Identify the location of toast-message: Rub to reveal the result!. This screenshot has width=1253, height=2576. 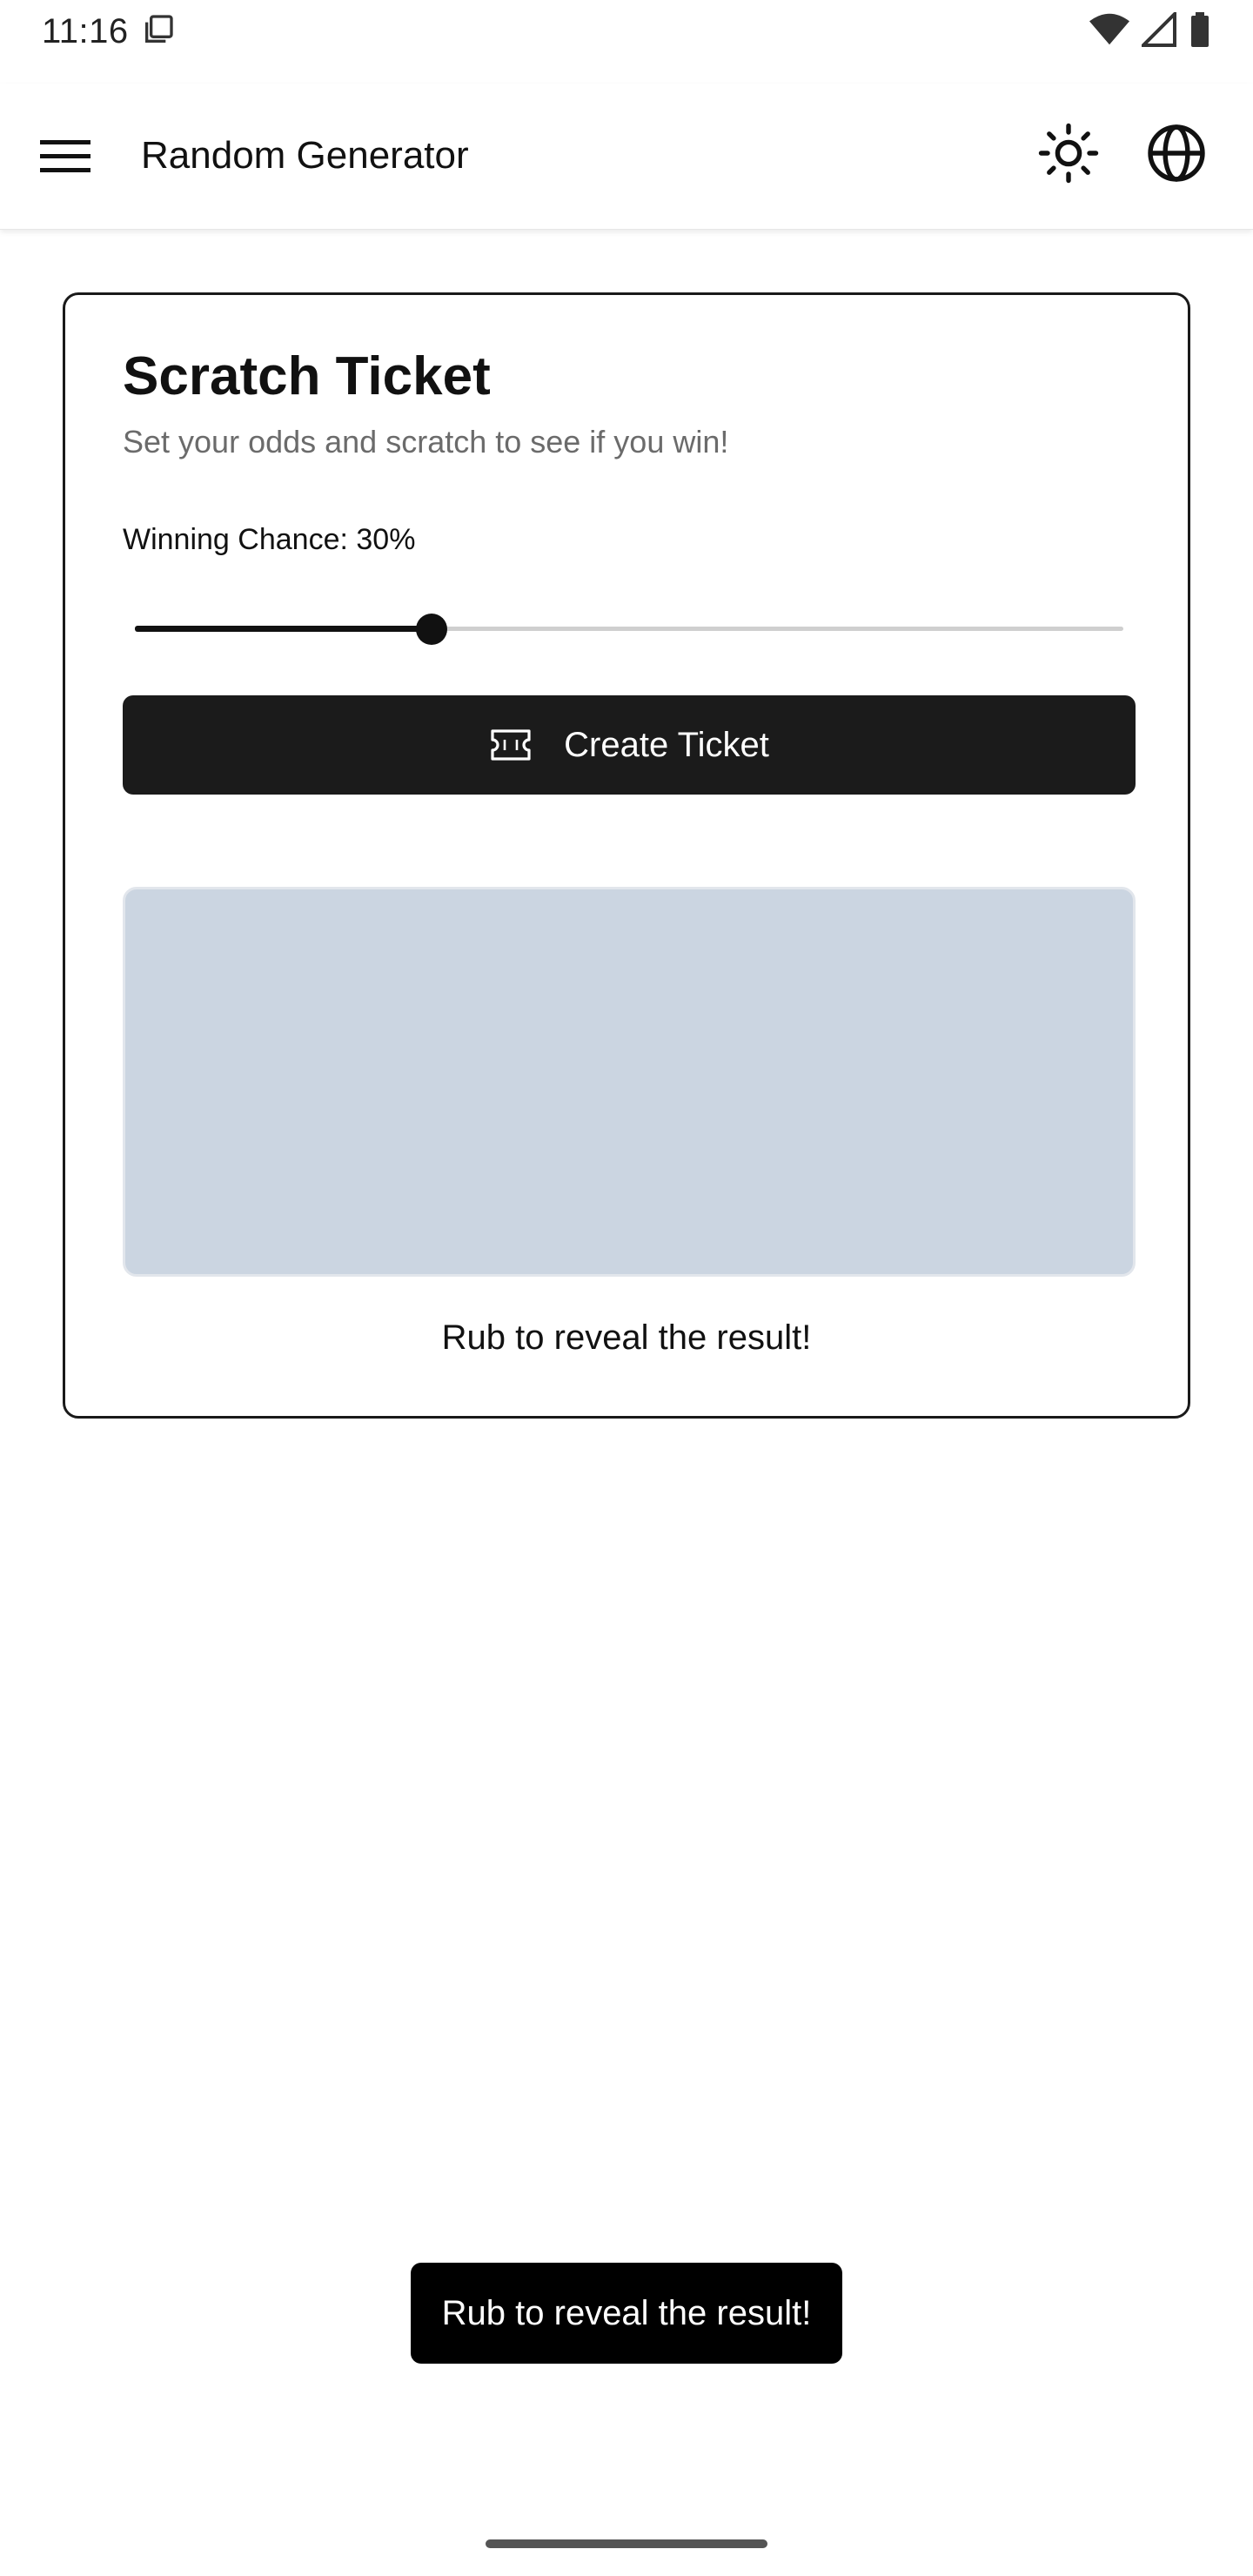
(626, 2313).